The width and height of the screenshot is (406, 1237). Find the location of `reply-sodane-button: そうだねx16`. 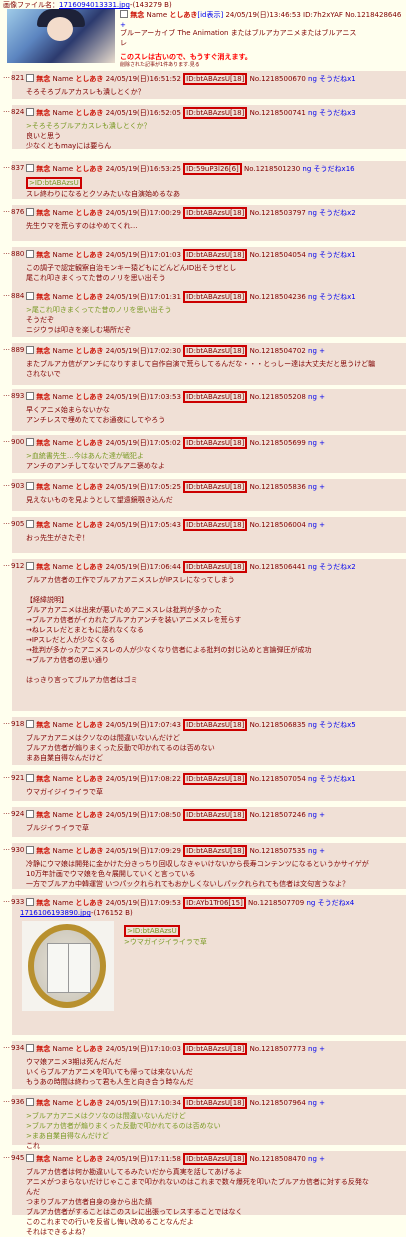

reply-sodane-button: そうだねx16 is located at coordinates (334, 169).